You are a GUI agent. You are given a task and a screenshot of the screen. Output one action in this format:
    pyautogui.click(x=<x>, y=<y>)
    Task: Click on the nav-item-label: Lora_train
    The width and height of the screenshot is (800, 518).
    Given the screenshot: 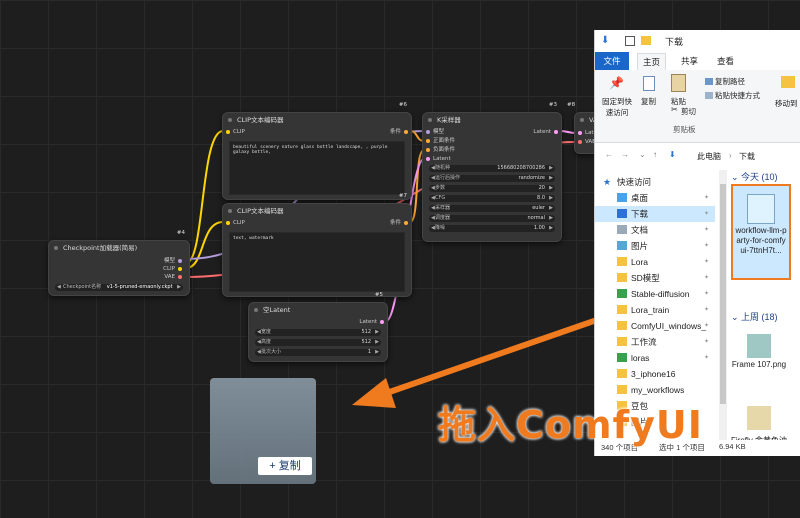 What is the action you would take?
    pyautogui.click(x=650, y=310)
    